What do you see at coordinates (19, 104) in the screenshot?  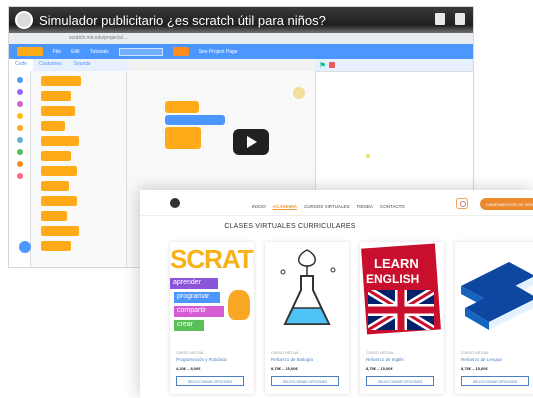 I see `category-sound-icon` at bounding box center [19, 104].